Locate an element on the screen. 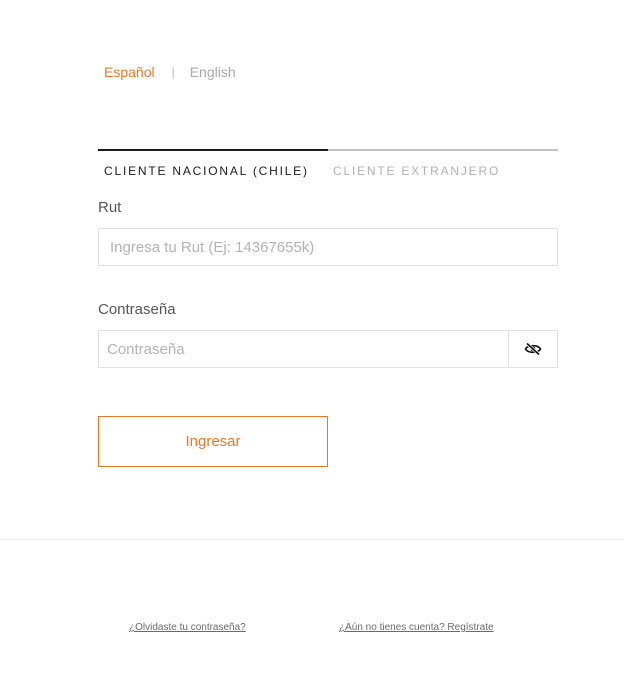  language-english: English is located at coordinates (213, 72).